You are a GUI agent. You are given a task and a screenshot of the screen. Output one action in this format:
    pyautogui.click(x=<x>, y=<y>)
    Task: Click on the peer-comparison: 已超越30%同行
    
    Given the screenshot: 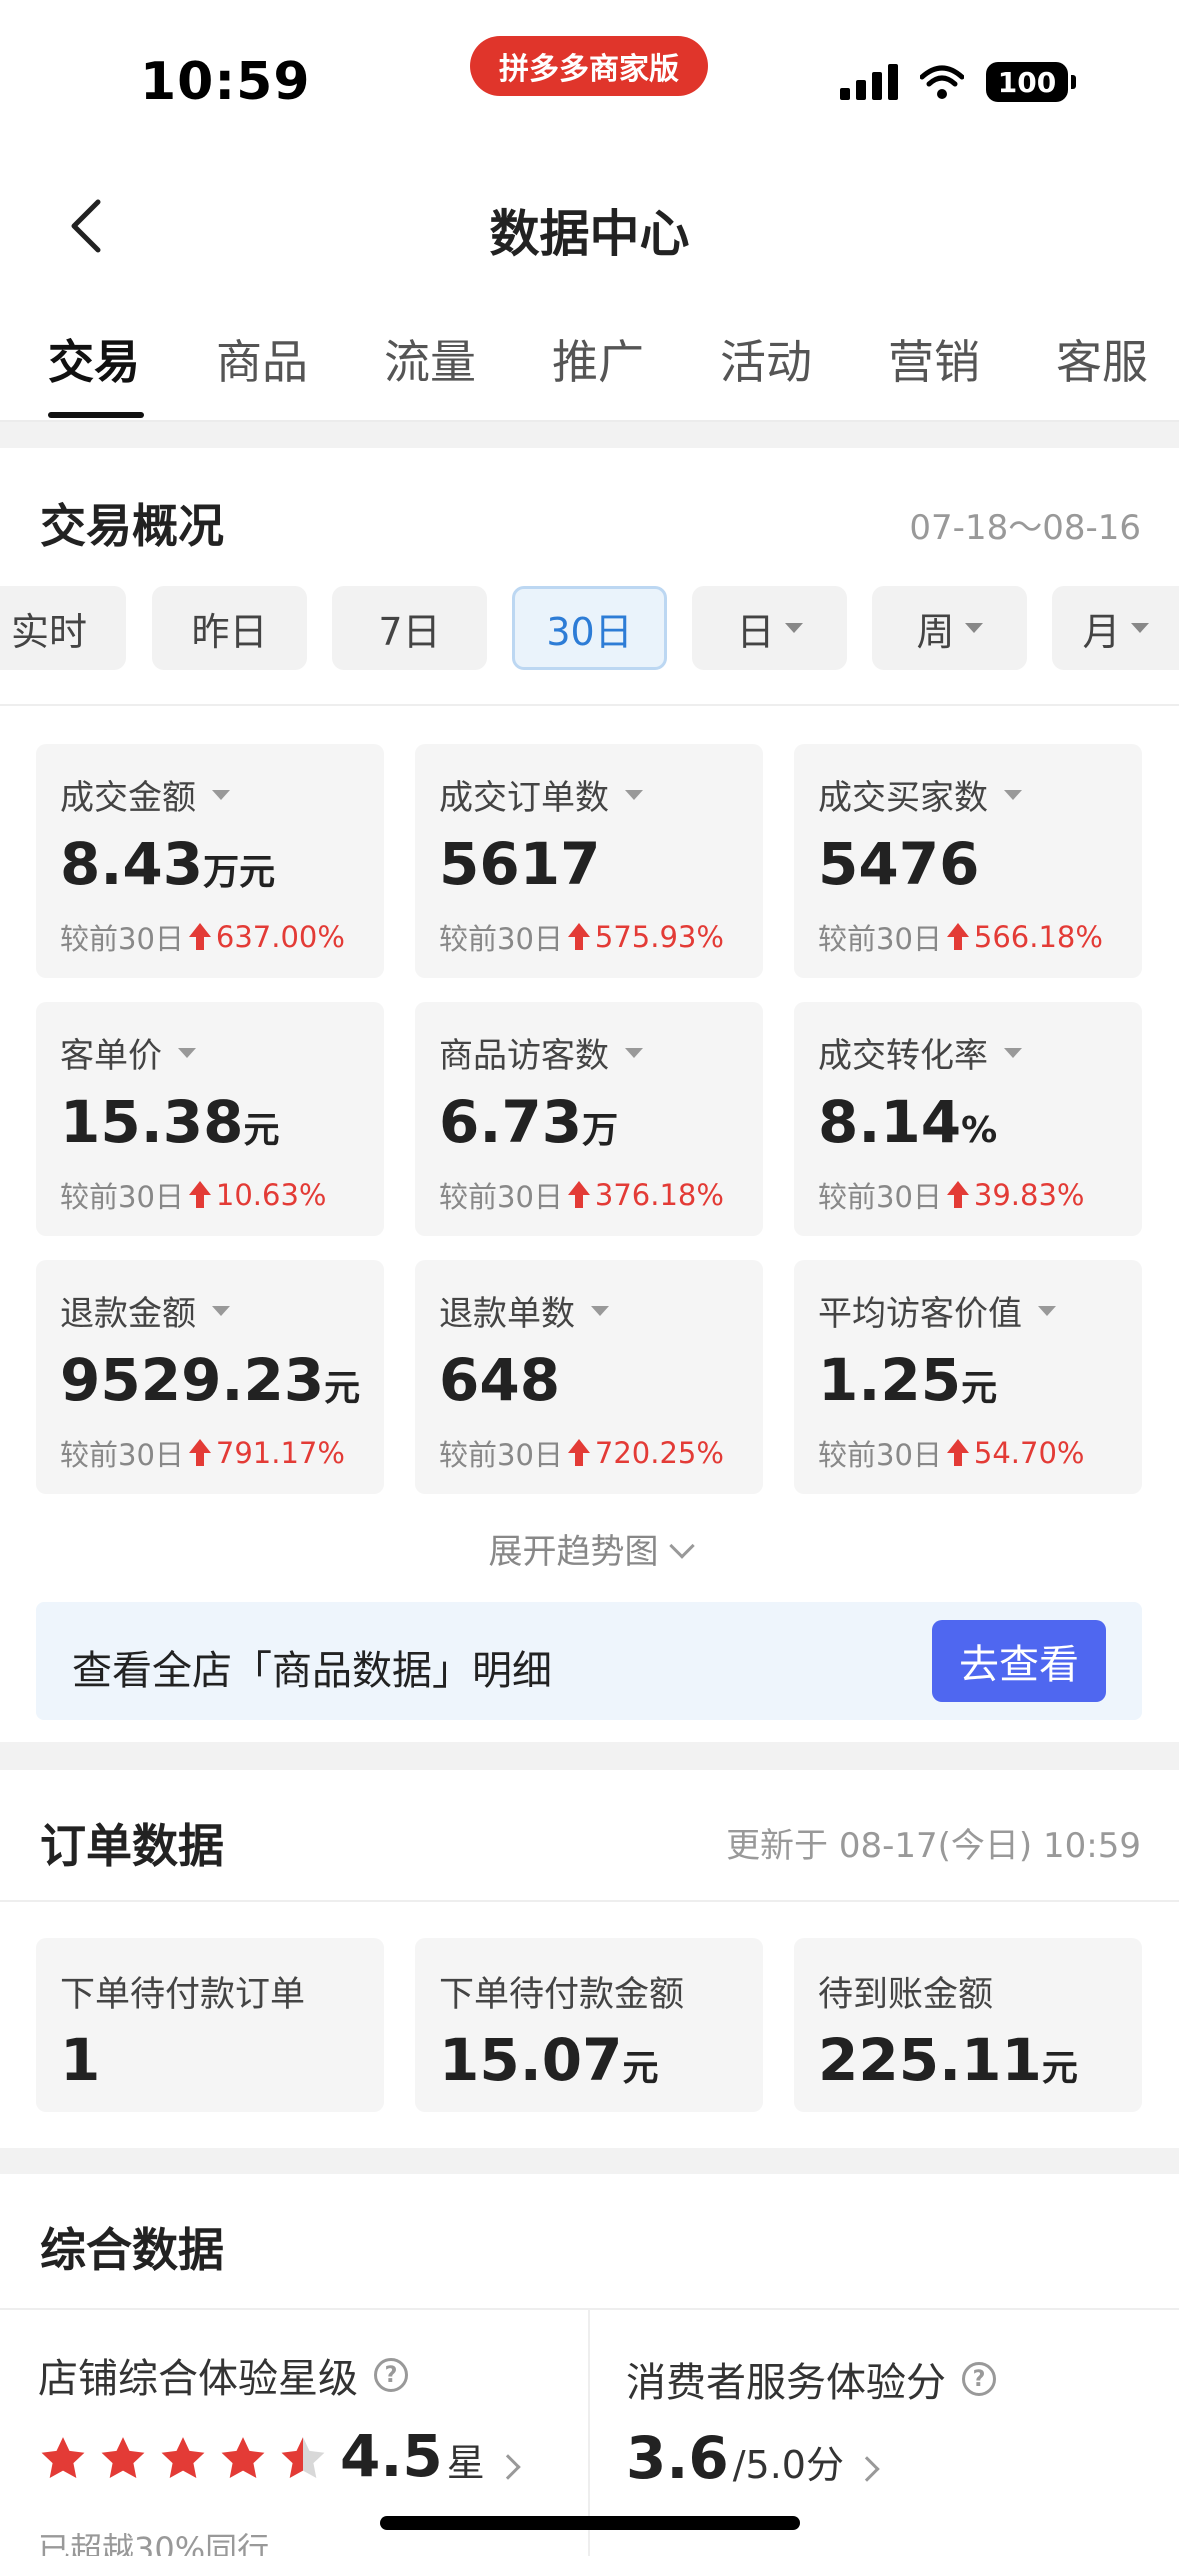 What is the action you would take?
    pyautogui.click(x=154, y=2543)
    